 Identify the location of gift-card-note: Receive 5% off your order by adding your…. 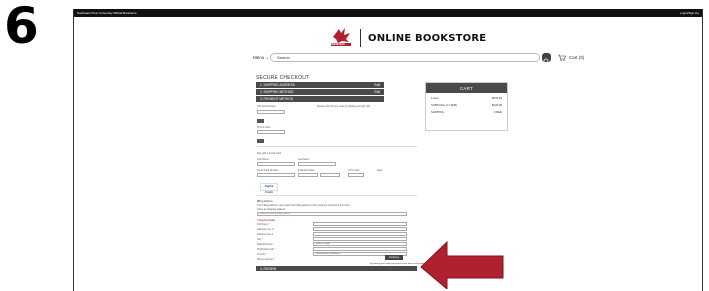
(344, 106).